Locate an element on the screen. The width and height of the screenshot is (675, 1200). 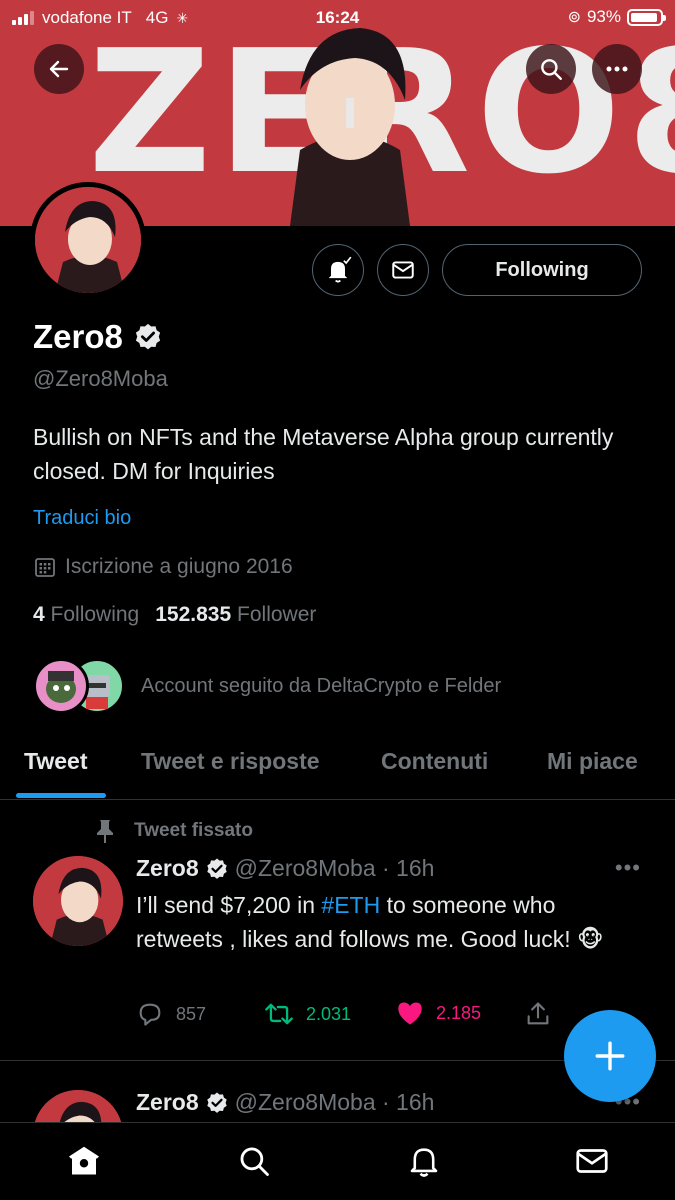
tweet-actions: 857 2.031 2.185 is located at coordinates (351, 1015).